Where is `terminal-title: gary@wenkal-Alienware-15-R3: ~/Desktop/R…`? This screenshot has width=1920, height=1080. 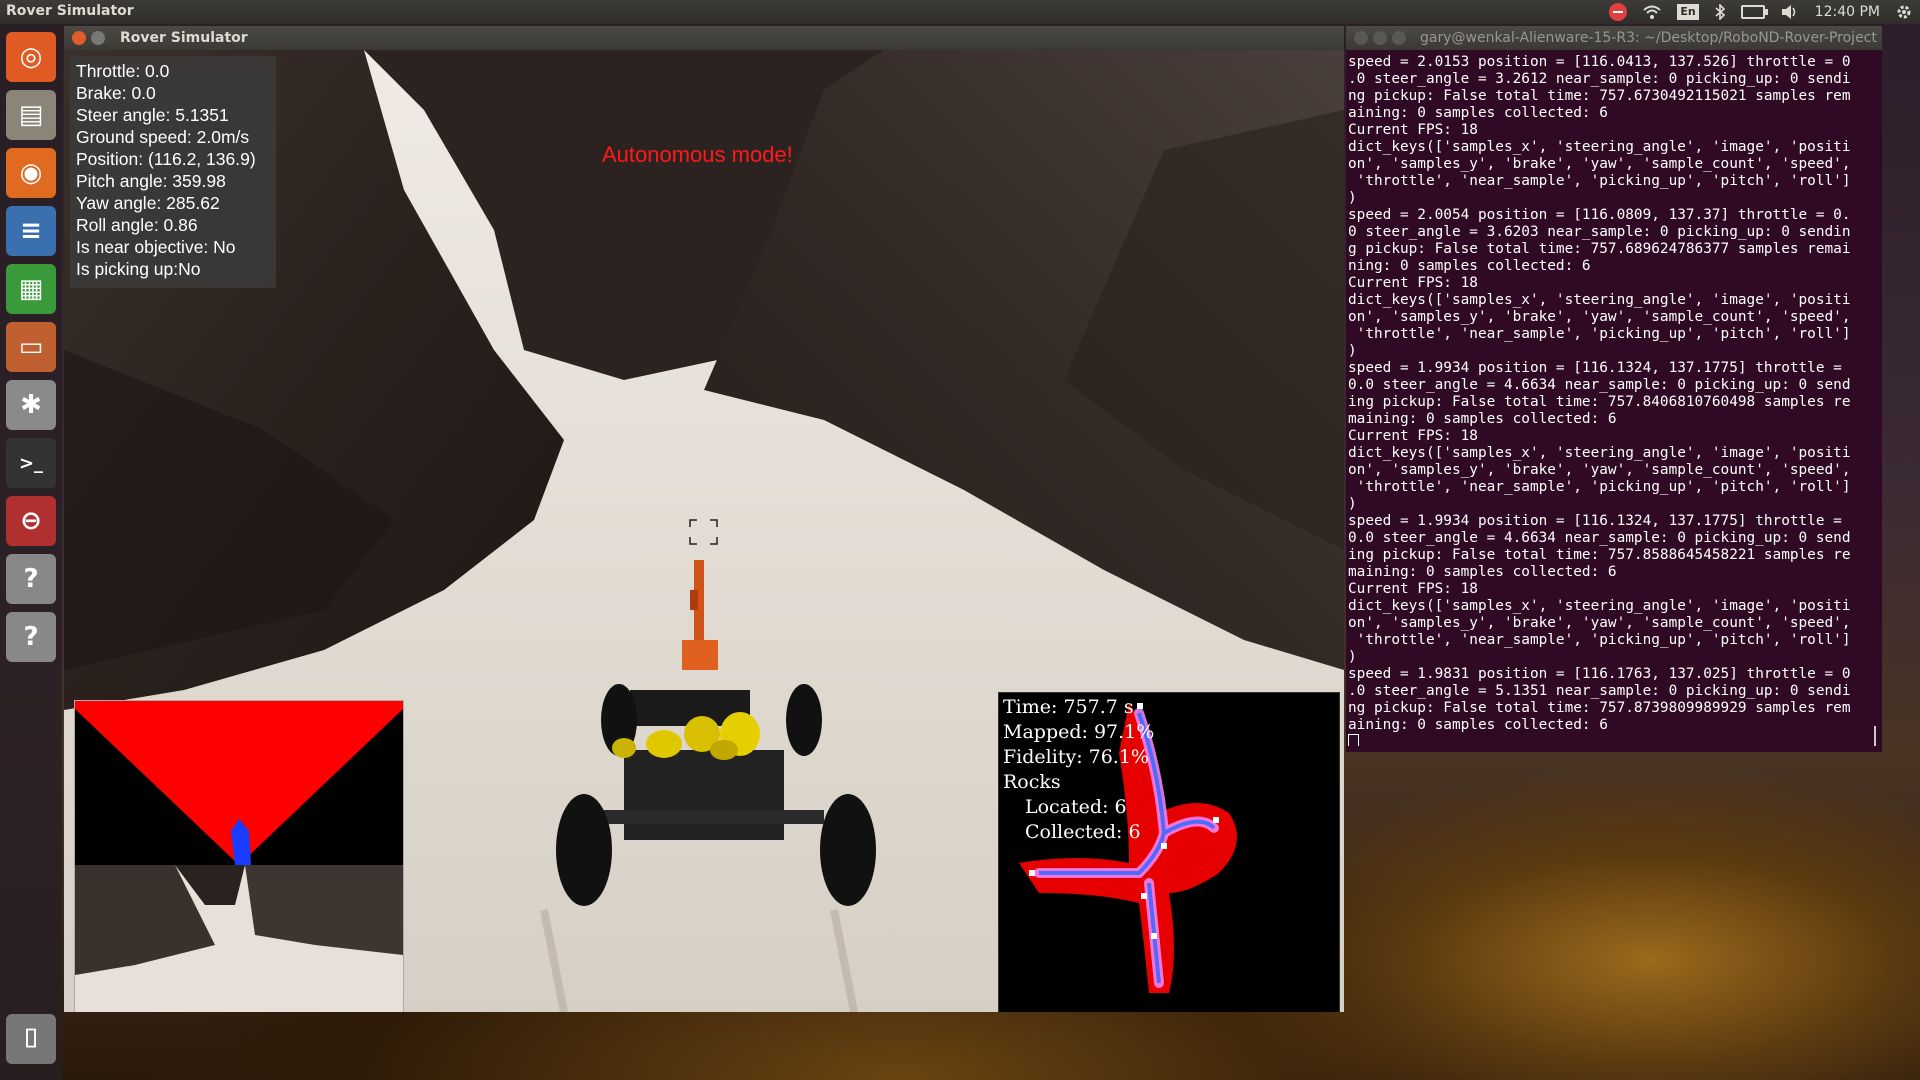 terminal-title: gary@wenkal-Alienware-15-R3: ~/Desktop/R… is located at coordinates (1648, 38).